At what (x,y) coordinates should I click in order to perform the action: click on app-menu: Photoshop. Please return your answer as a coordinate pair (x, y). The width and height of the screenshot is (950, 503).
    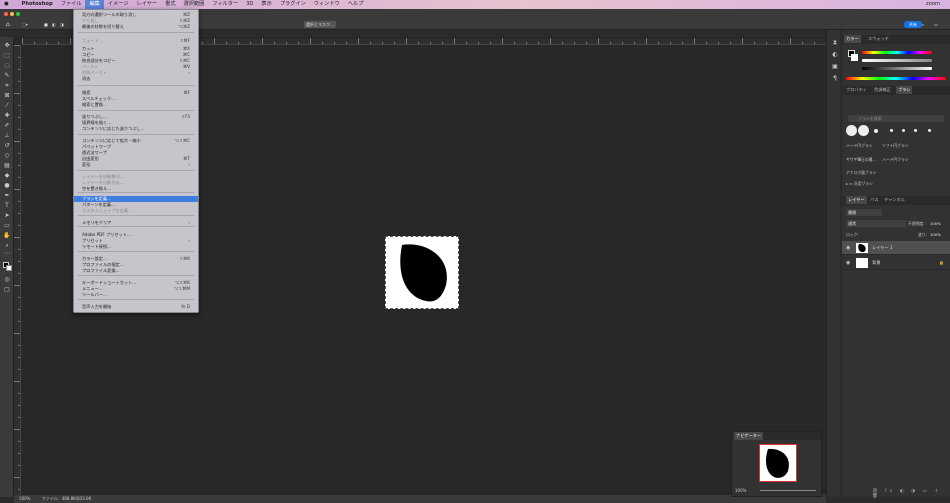
    Looking at the image, I should click on (35, 4).